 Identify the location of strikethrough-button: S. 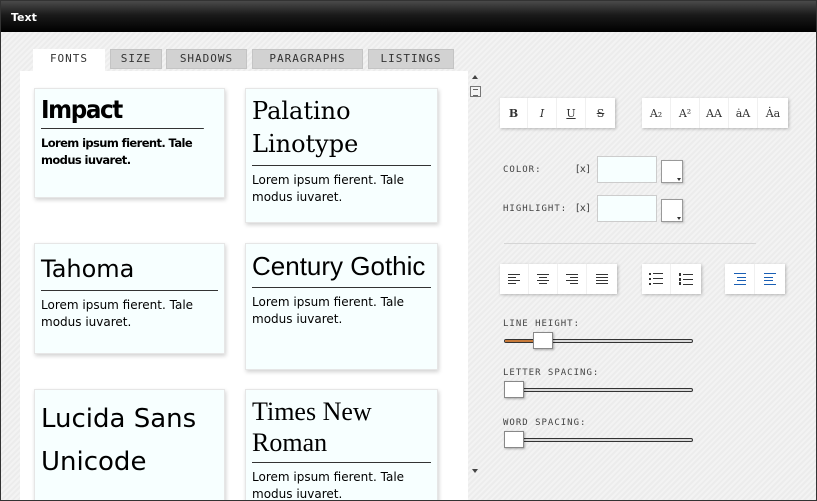
(600, 113).